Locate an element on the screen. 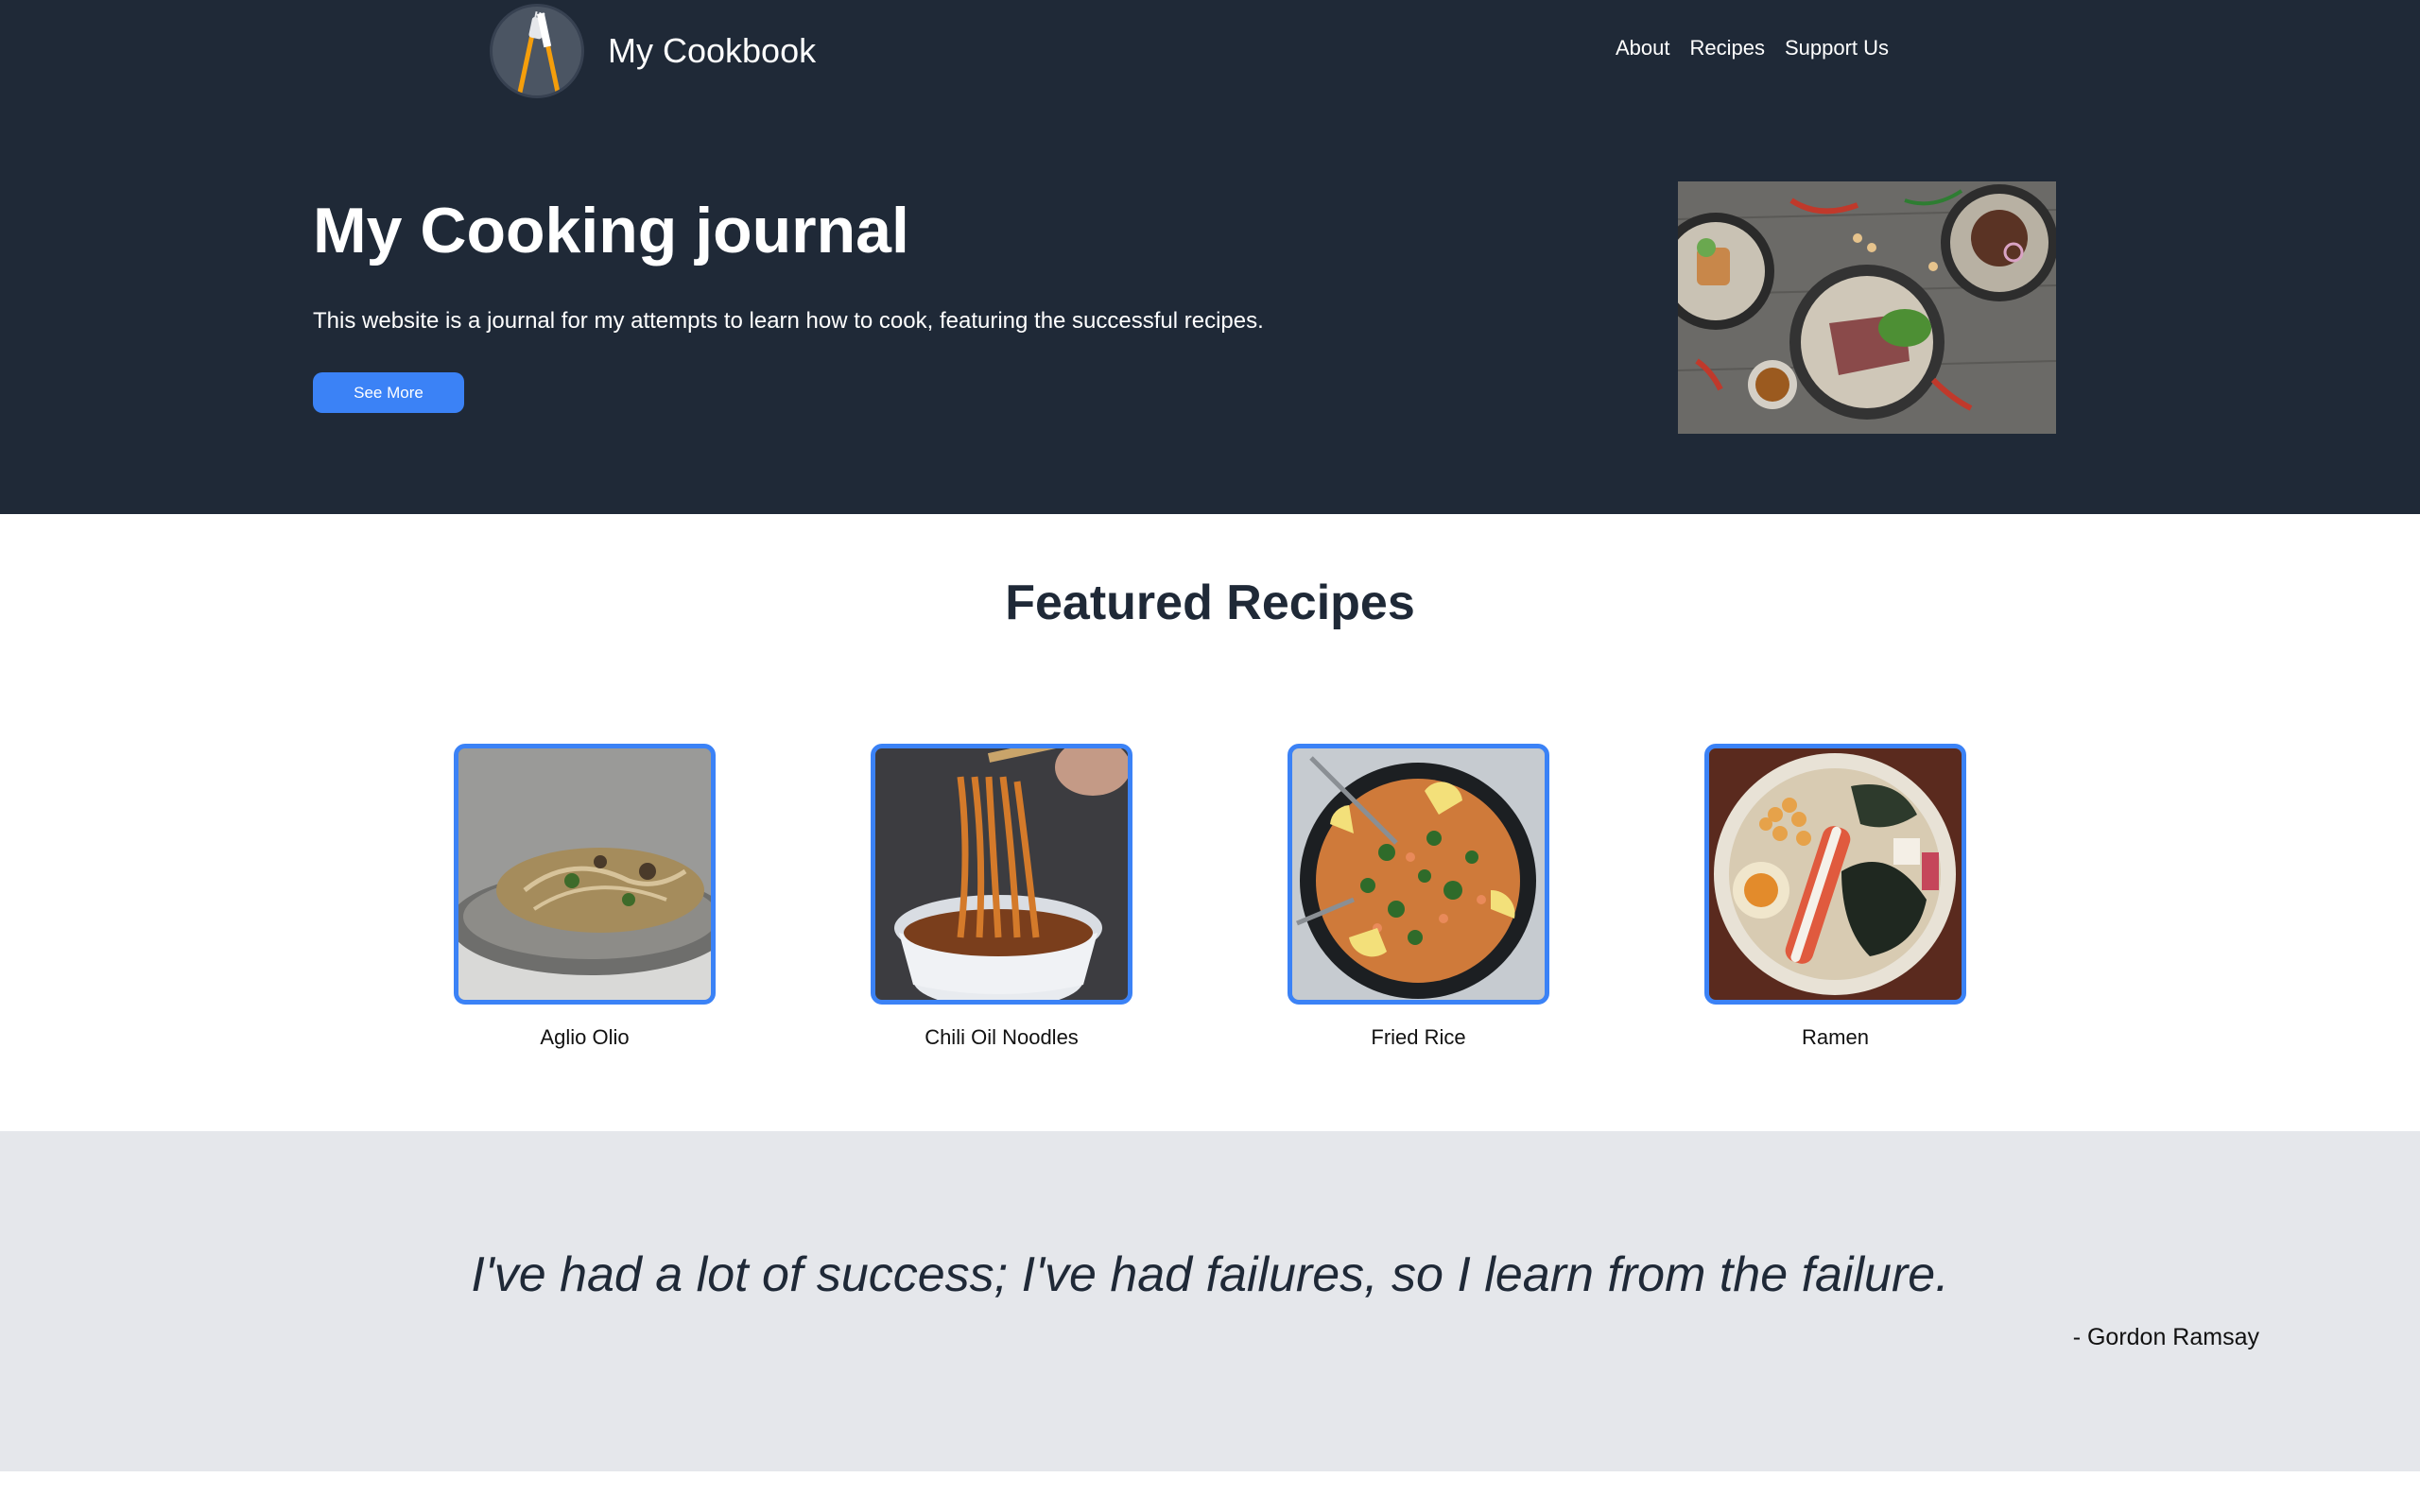  recipe-card: Chili Oil Noodles is located at coordinates (1001, 897).